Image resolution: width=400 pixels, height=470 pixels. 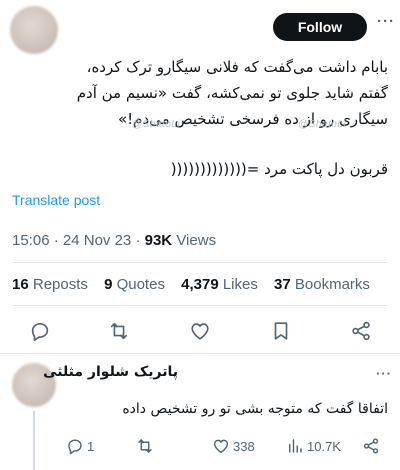 I want to click on tweet-meta: 15:06 · 24 Nov 23 · 93K Views, so click(x=114, y=240).